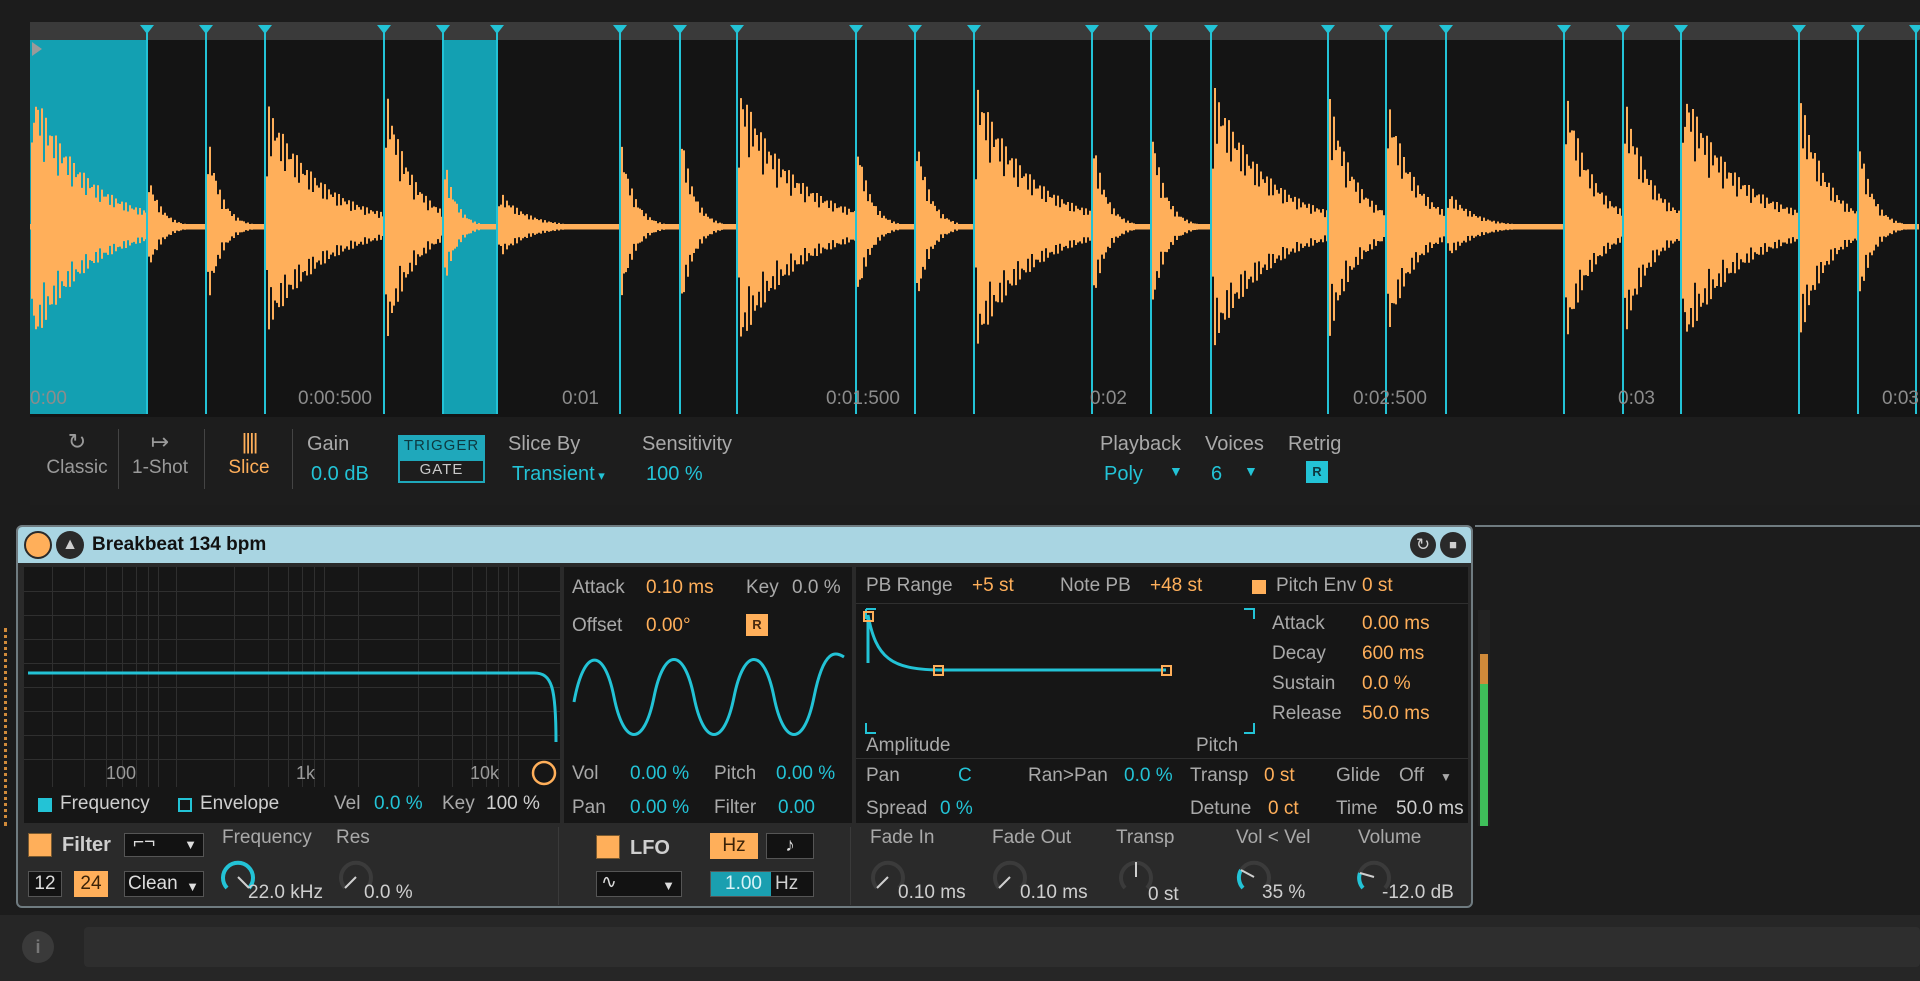 The image size is (1920, 981). Describe the element at coordinates (908, 746) in the screenshot. I see `amplitude-tab: Amplitude` at that location.